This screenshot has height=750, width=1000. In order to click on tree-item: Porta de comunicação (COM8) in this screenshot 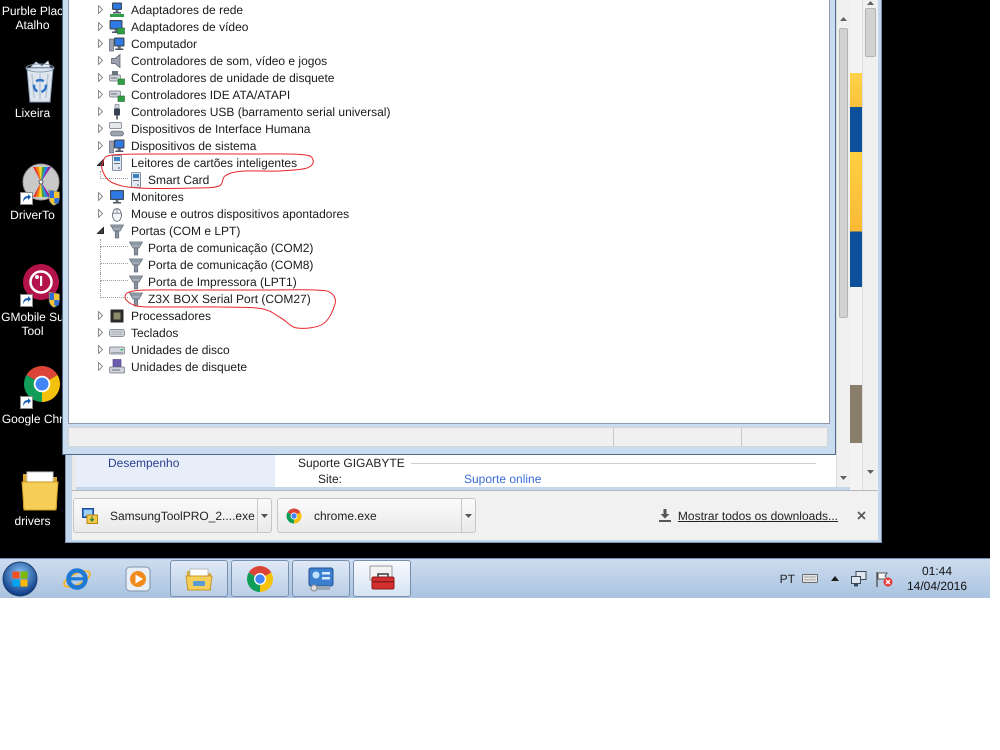, I will do `click(221, 264)`.